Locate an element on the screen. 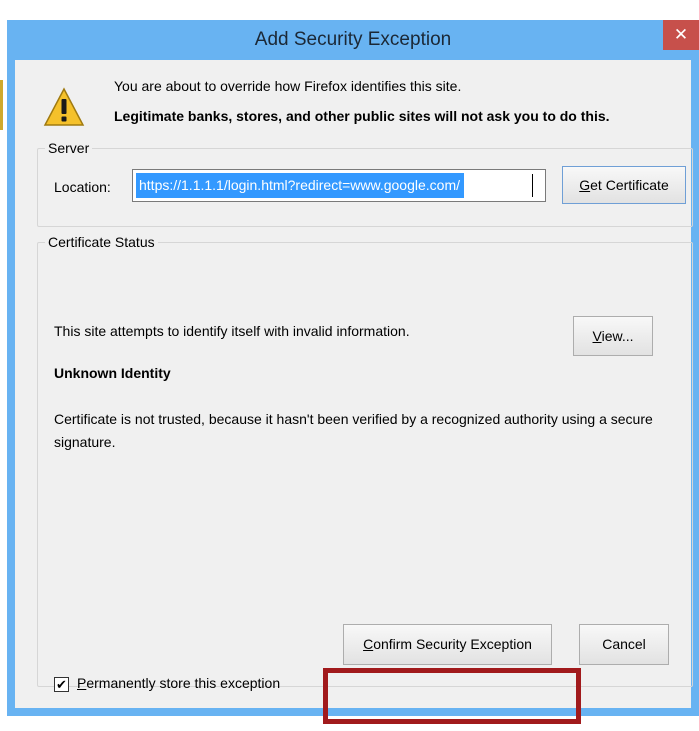  text-caret is located at coordinates (532, 185).